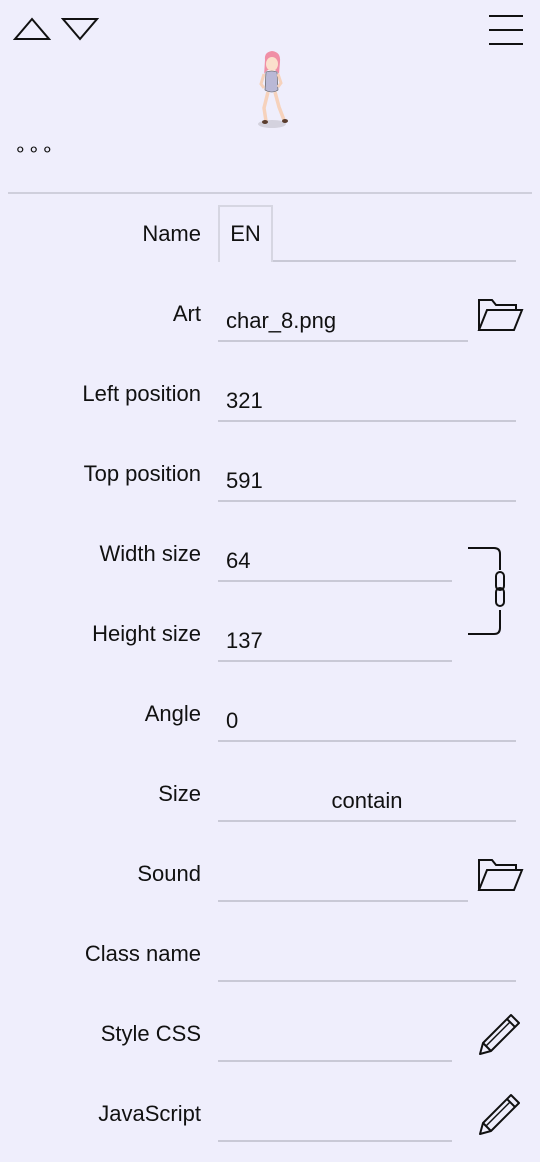 The height and width of the screenshot is (1162, 540). I want to click on menu-button, so click(506, 30).